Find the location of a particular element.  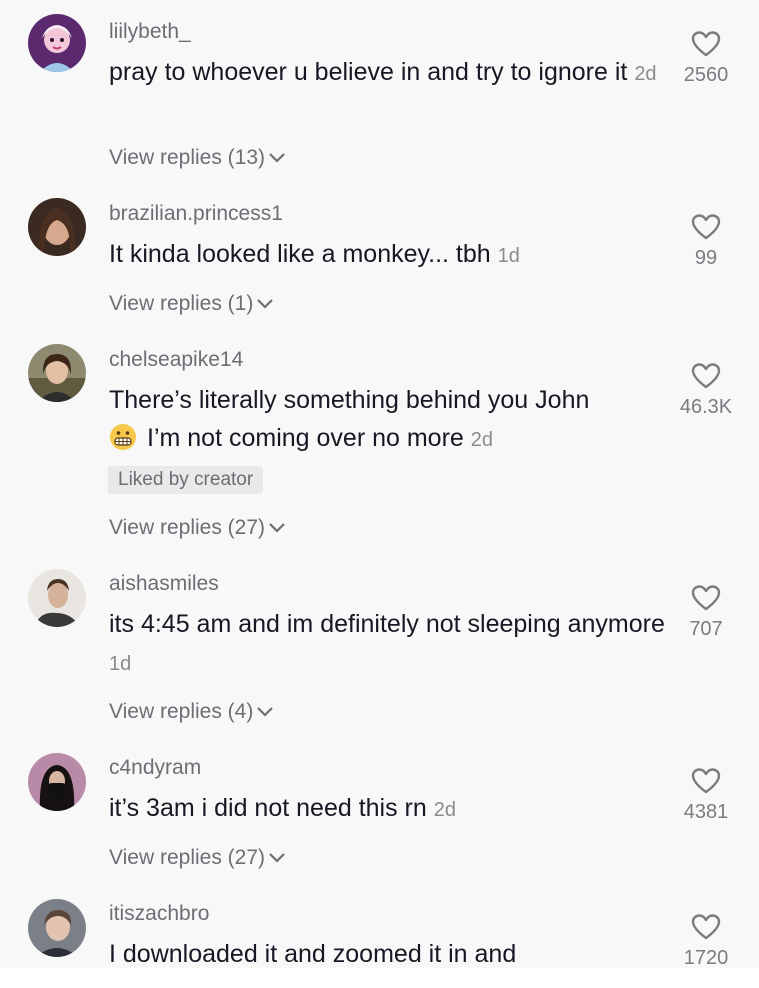

comment-username: itiszachbro is located at coordinates (159, 914).